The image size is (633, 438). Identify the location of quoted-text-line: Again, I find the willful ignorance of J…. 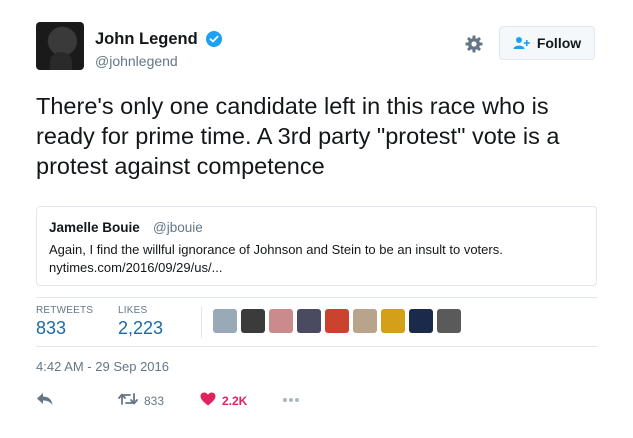
(276, 249).